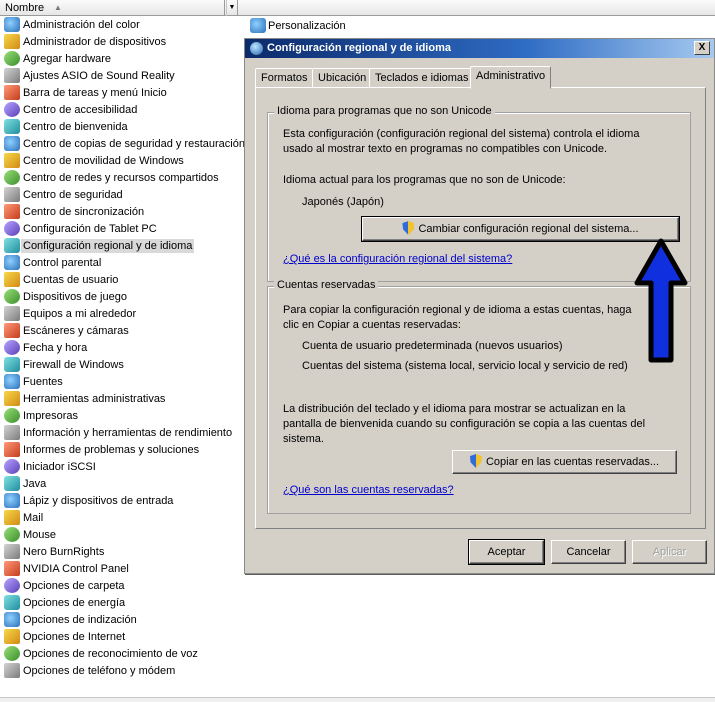  I want to click on list-item-label: Opciones de reconocimiento de voz, so click(110, 653).